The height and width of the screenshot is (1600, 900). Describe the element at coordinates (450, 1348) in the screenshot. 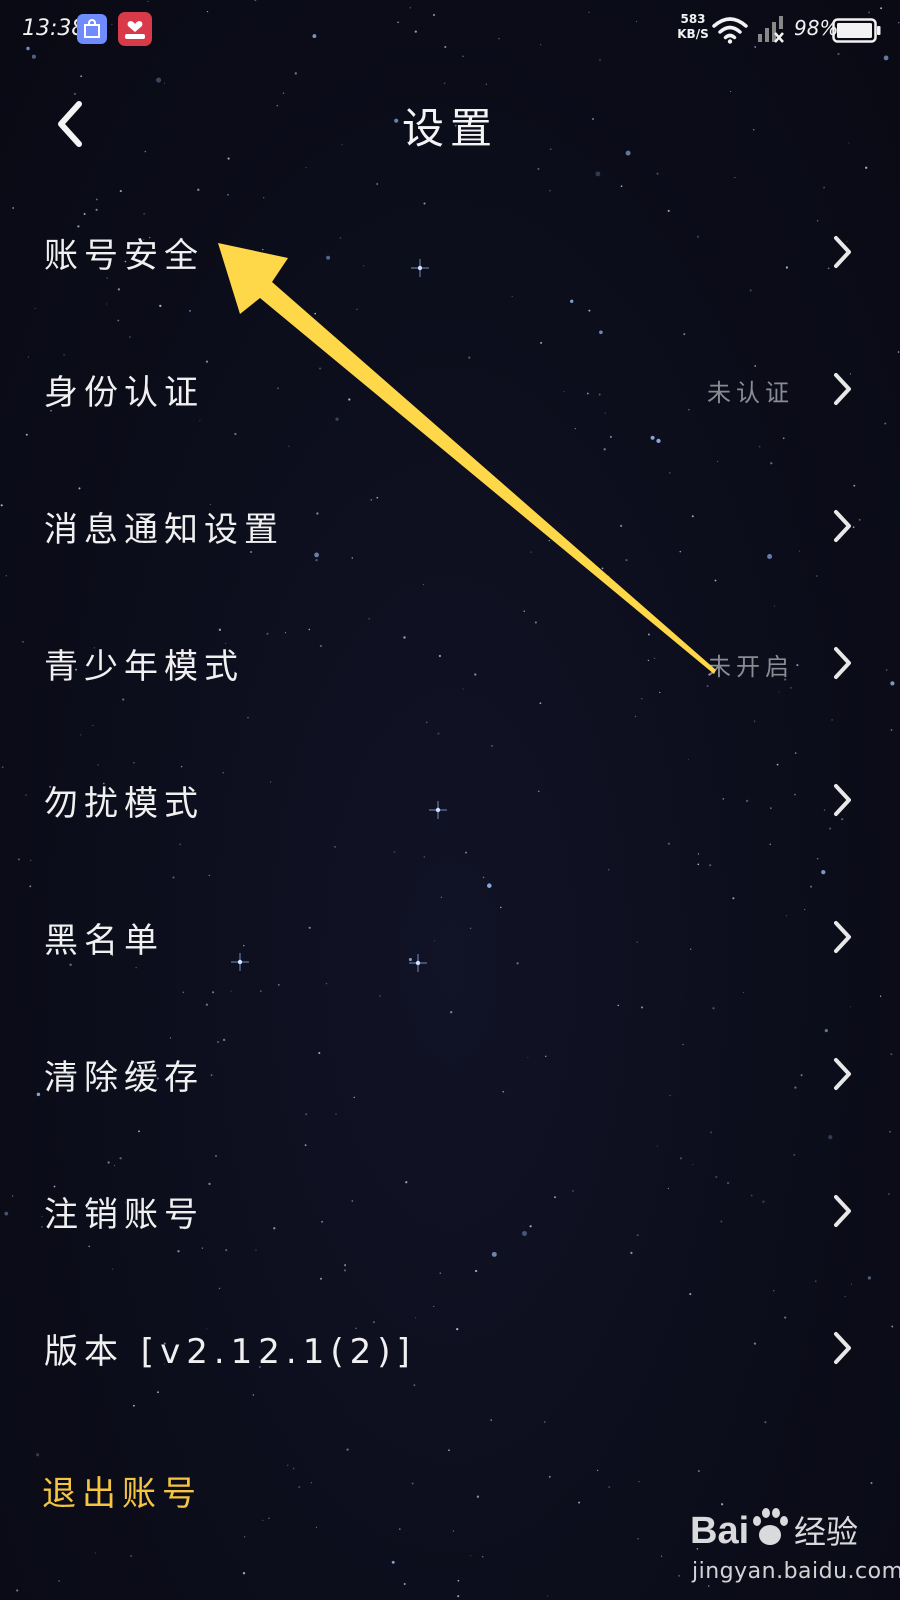

I see `settings-item-version: 版本 [v2.12.1(2)]` at that location.